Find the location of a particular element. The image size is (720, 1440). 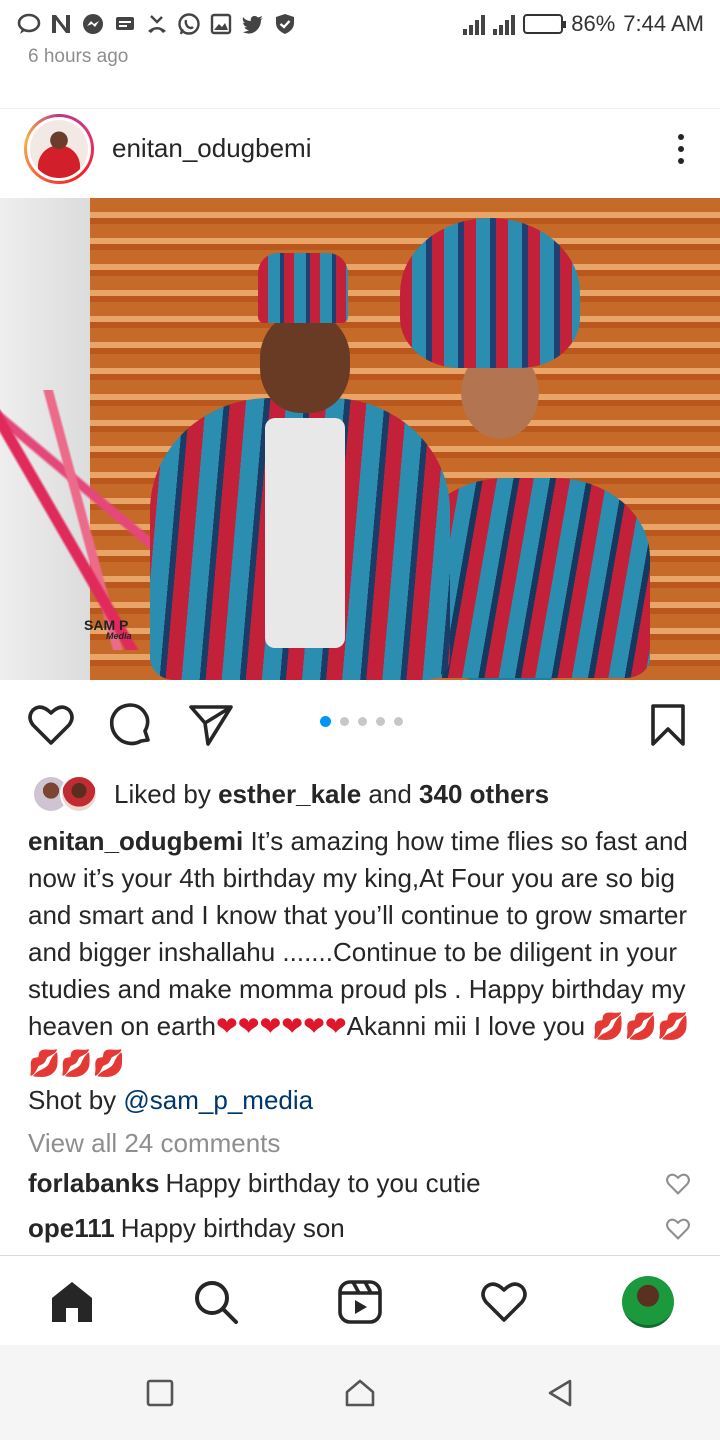

battery-icon is located at coordinates (545, 24).